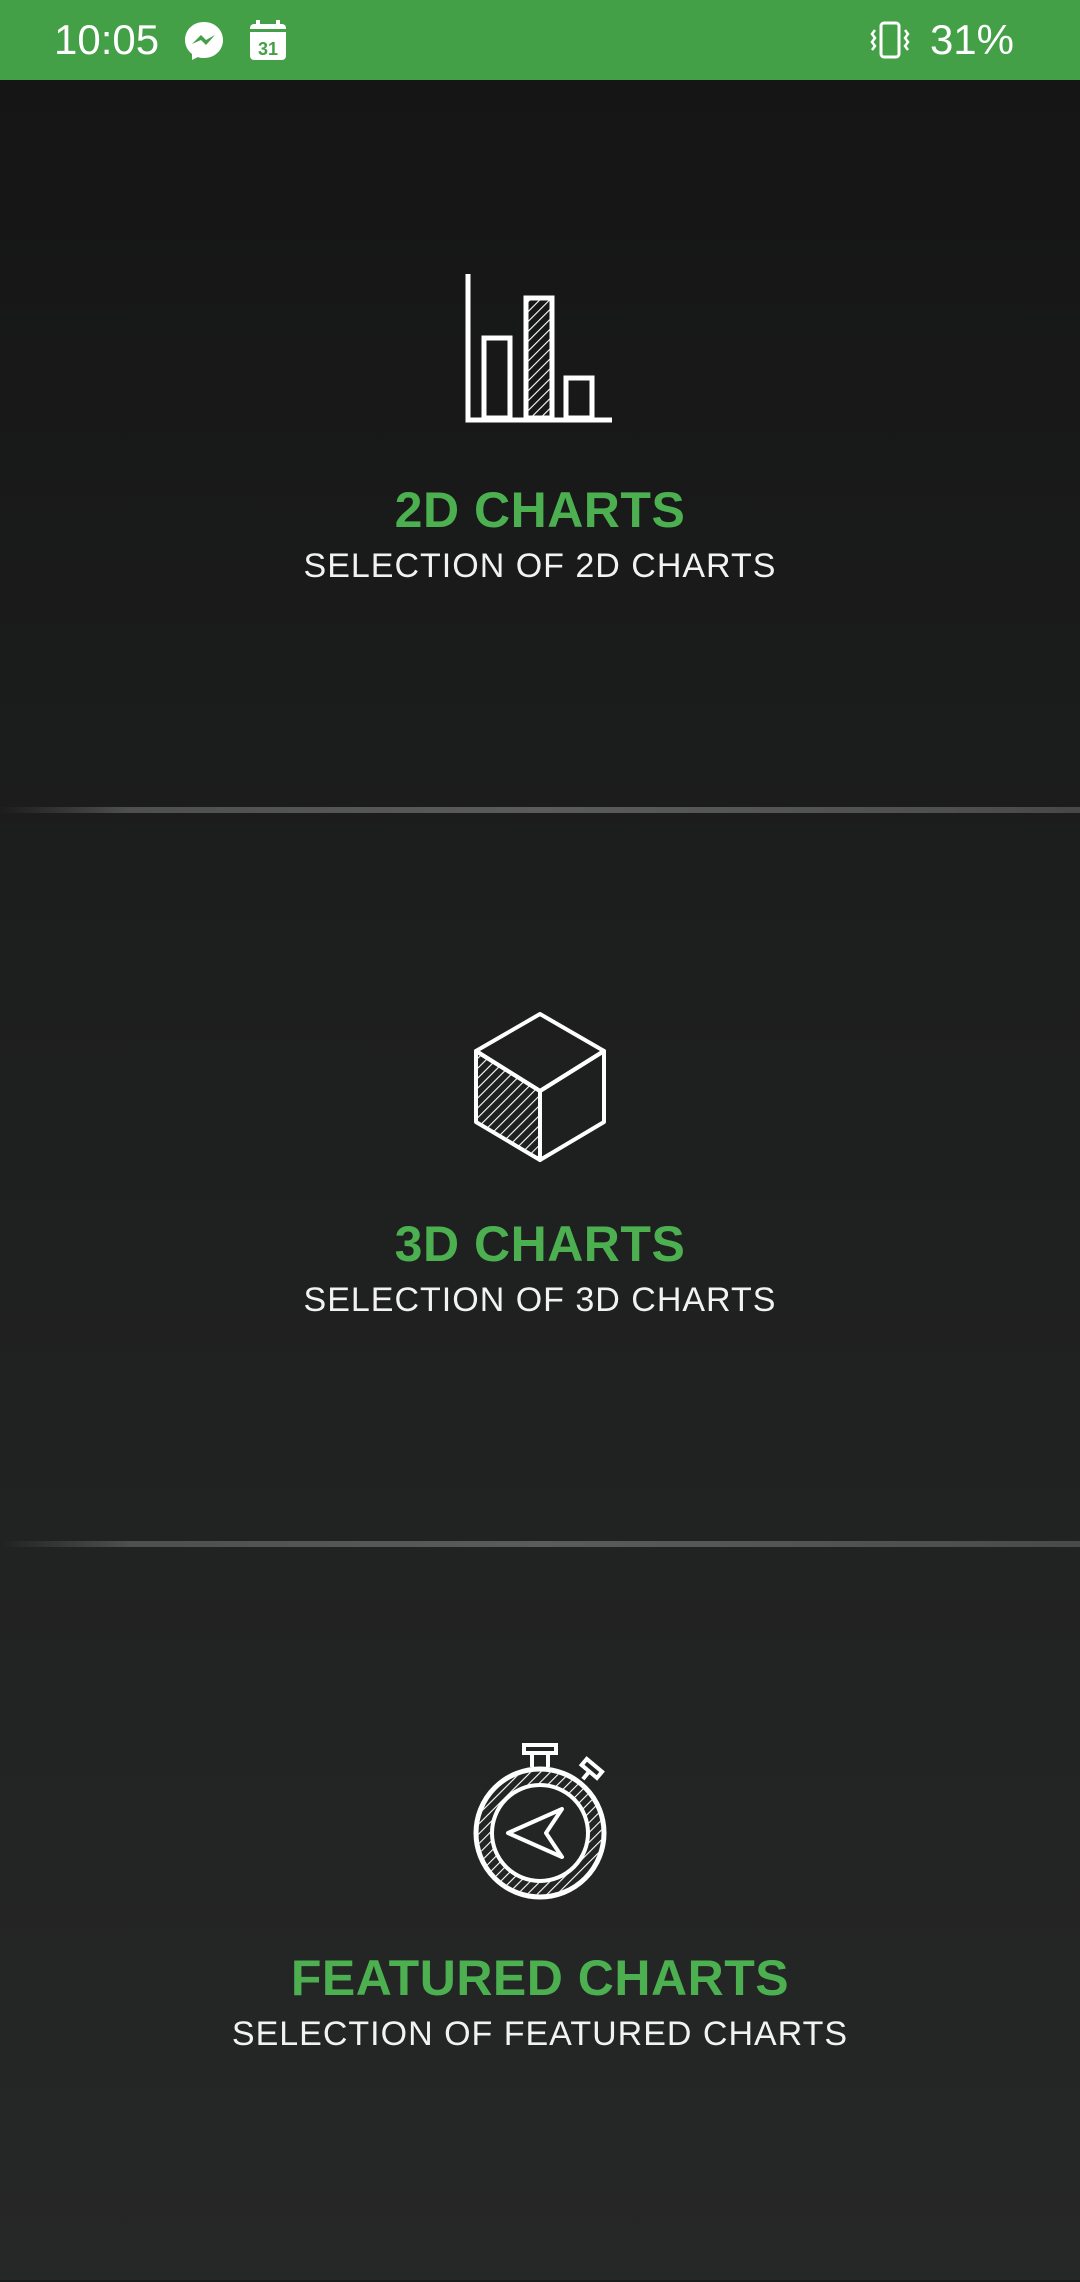 The height and width of the screenshot is (2282, 1080). I want to click on messenger-icon, so click(204, 41).